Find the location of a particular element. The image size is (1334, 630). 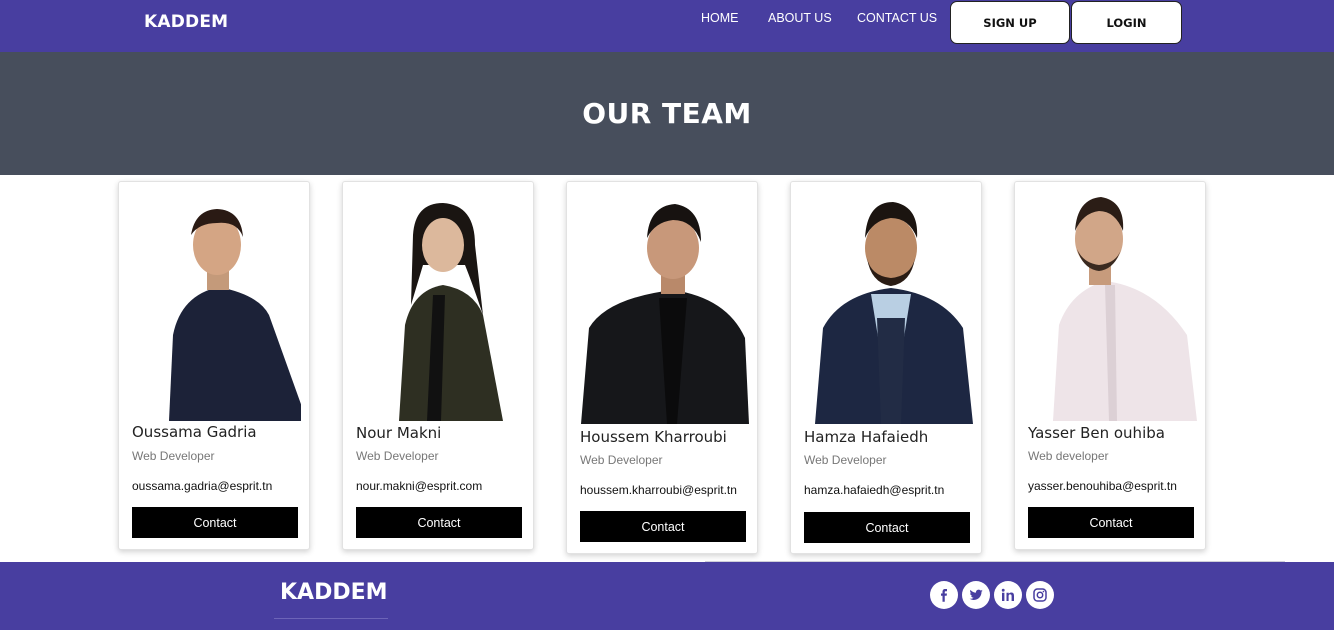

instagram-icon is located at coordinates (1040, 595).